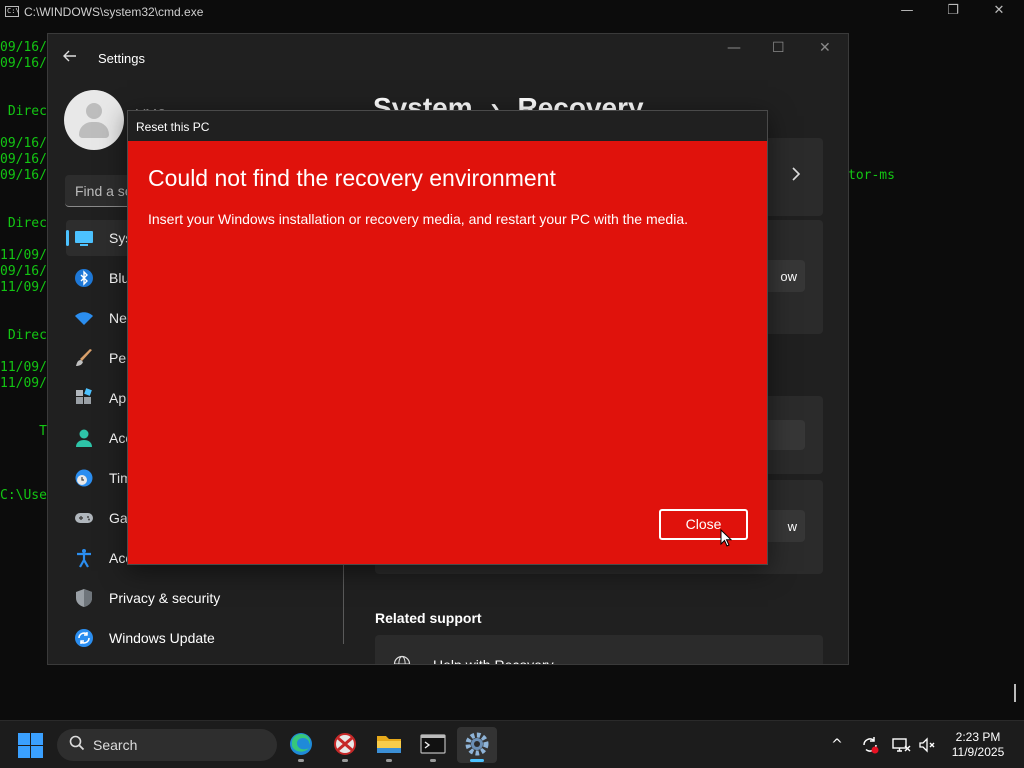 The height and width of the screenshot is (768, 1024). What do you see at coordinates (84, 438) in the screenshot?
I see `account-icon` at bounding box center [84, 438].